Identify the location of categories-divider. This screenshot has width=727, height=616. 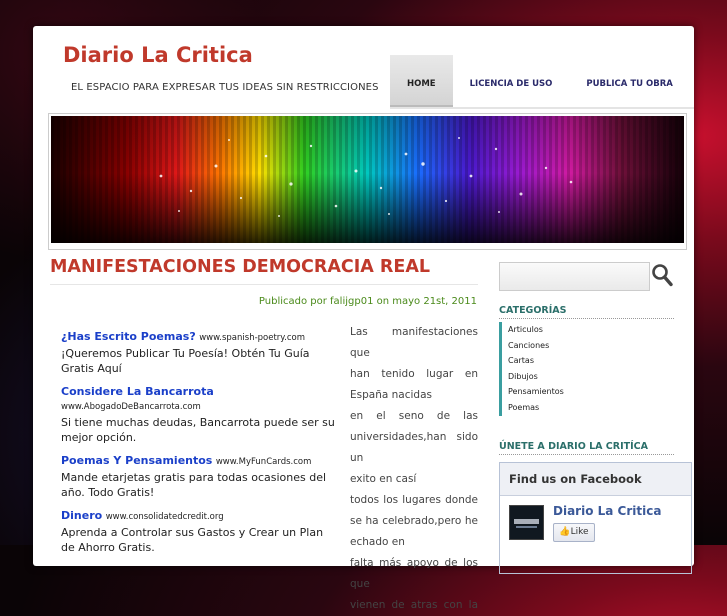
(586, 318).